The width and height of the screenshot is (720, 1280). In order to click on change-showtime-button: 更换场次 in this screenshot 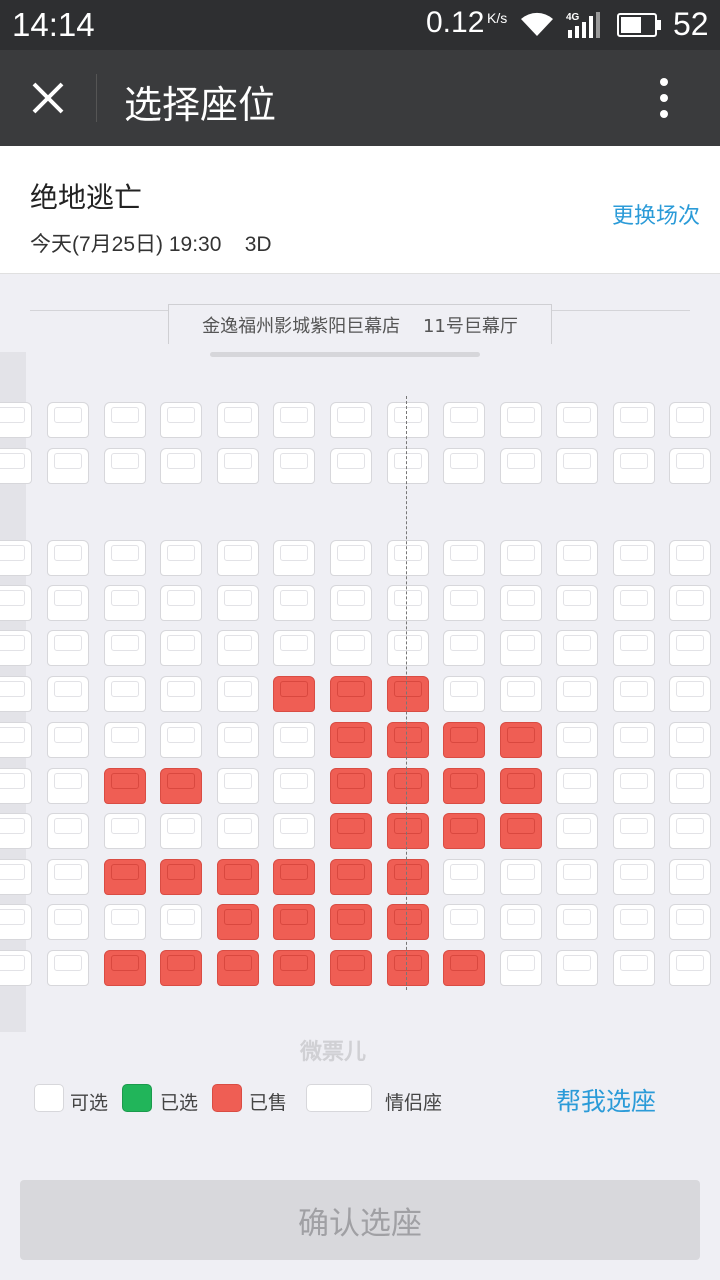, I will do `click(656, 214)`.